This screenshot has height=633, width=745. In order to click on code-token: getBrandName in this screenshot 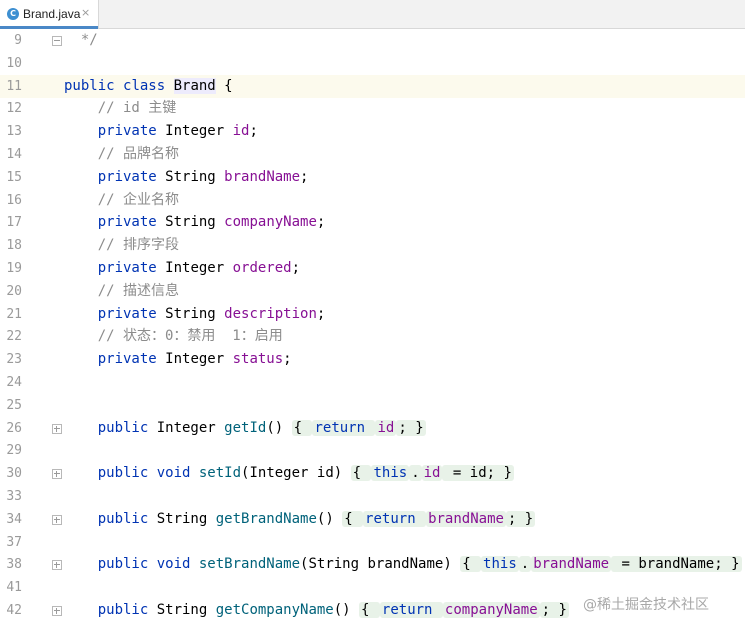, I will do `click(266, 518)`.